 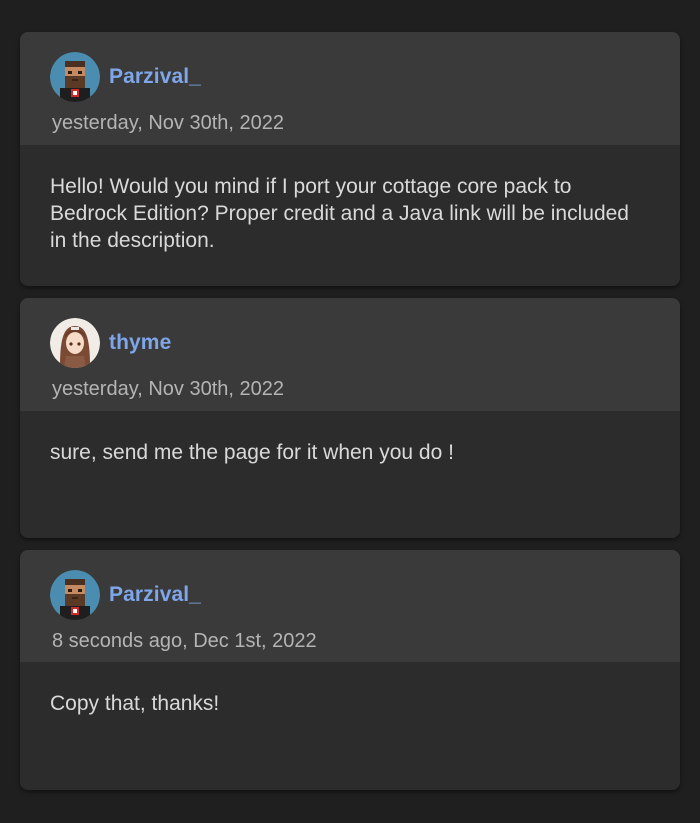 I want to click on author-row: thyme, so click(x=365, y=343).